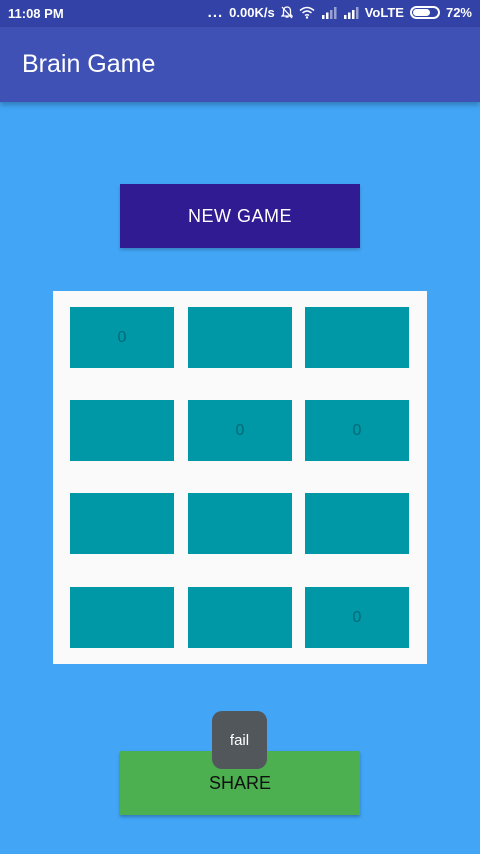 This screenshot has height=854, width=480. I want to click on tile-0: 0, so click(122, 337).